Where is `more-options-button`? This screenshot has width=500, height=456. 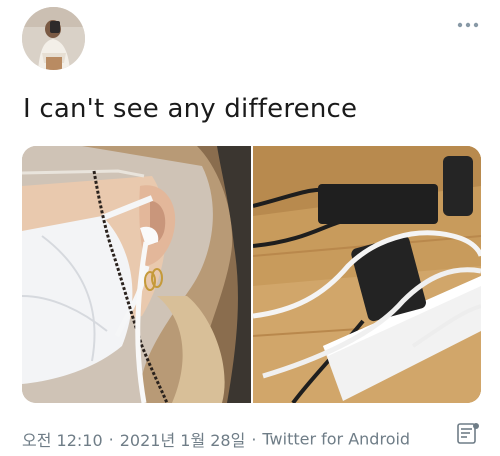
more-options-button is located at coordinates (468, 21).